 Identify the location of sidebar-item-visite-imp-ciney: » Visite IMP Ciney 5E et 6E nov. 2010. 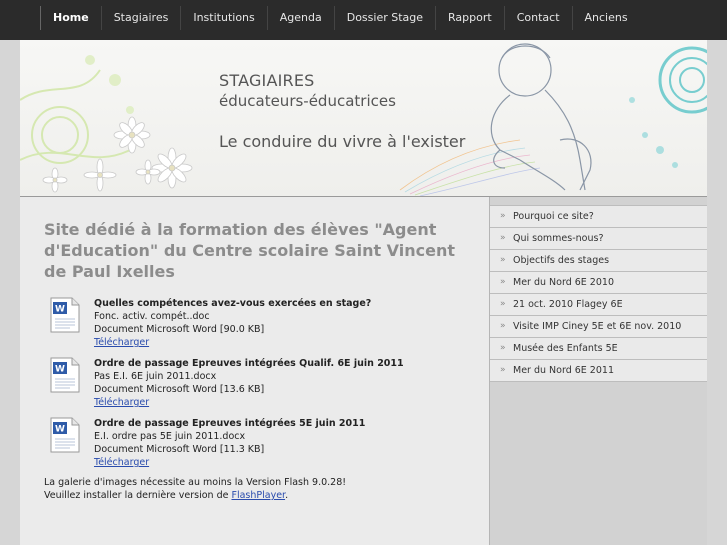
(598, 327).